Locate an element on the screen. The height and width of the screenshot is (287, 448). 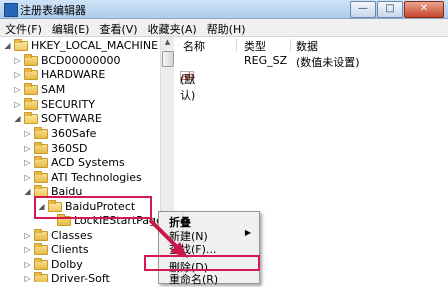
tree-node-driver-soft: ▷ Driver-Soft is located at coordinates (66, 276).